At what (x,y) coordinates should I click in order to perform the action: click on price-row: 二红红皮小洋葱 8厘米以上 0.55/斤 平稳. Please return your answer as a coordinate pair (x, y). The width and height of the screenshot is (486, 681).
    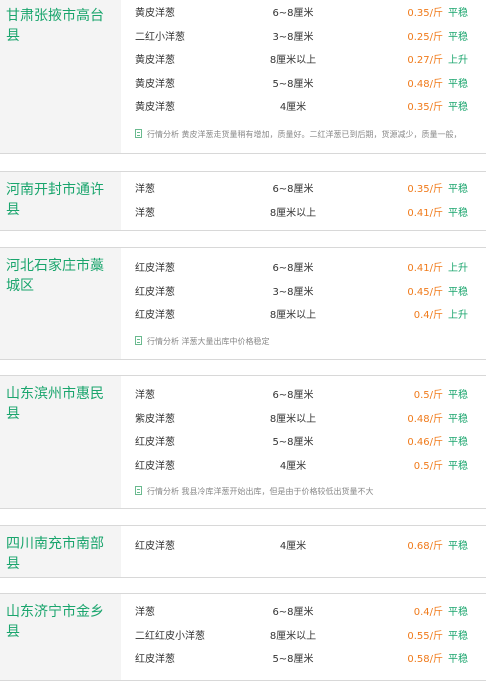
    Looking at the image, I should click on (303, 637).